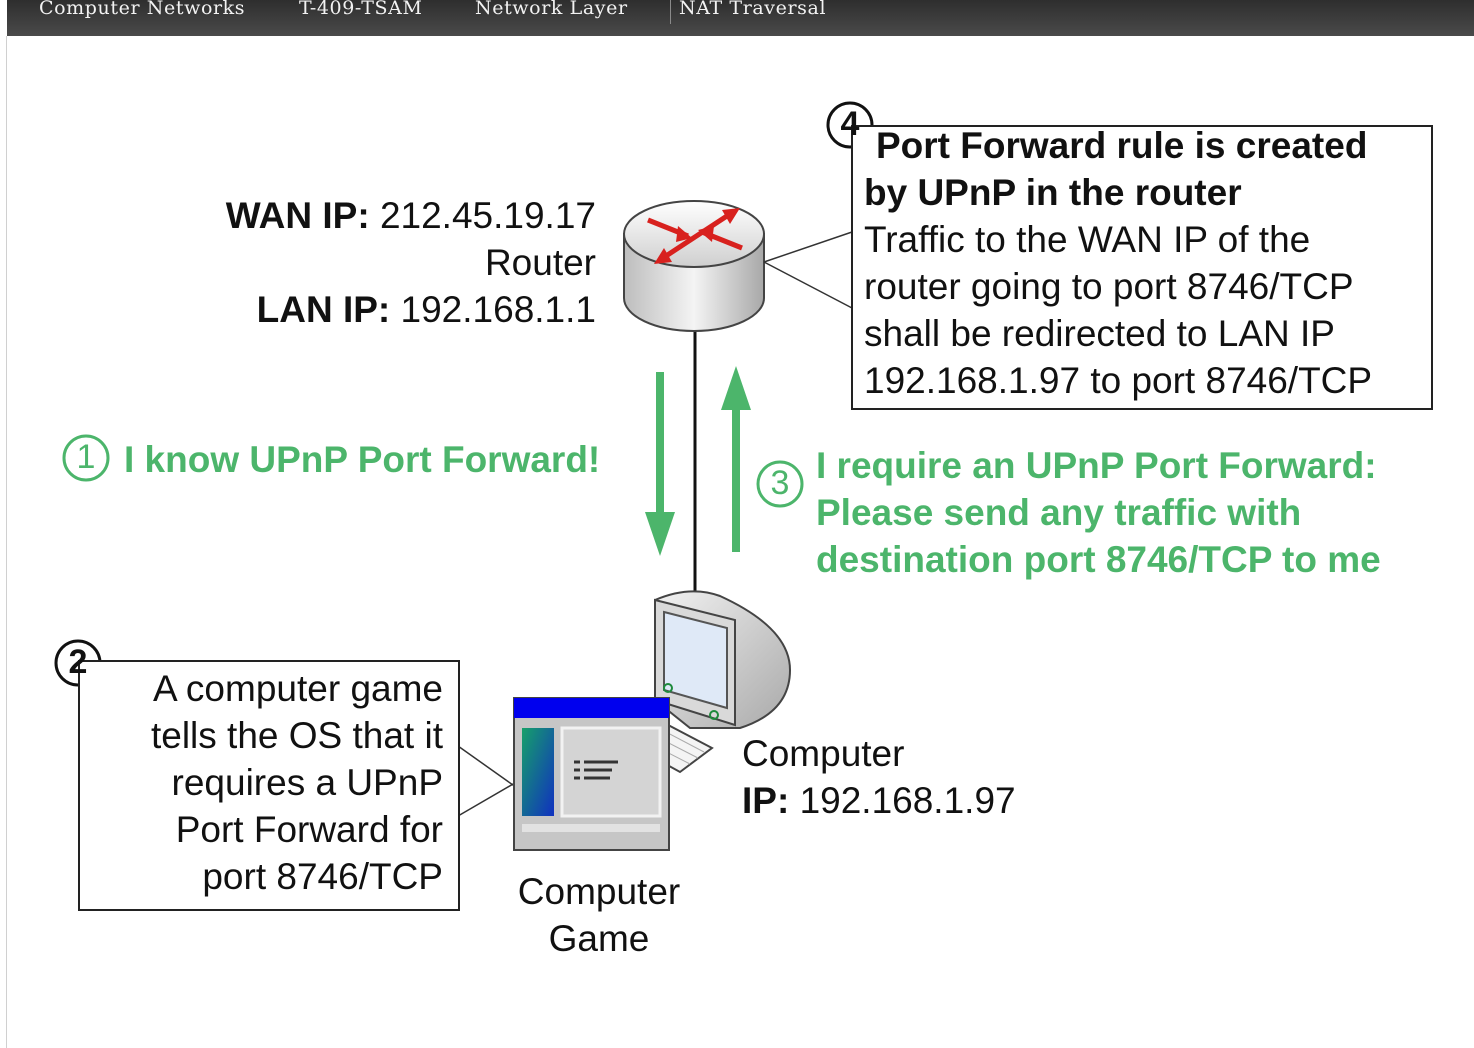 The width and height of the screenshot is (1474, 1048). Describe the element at coordinates (599, 891) in the screenshot. I see `game-label-1: Computer` at that location.